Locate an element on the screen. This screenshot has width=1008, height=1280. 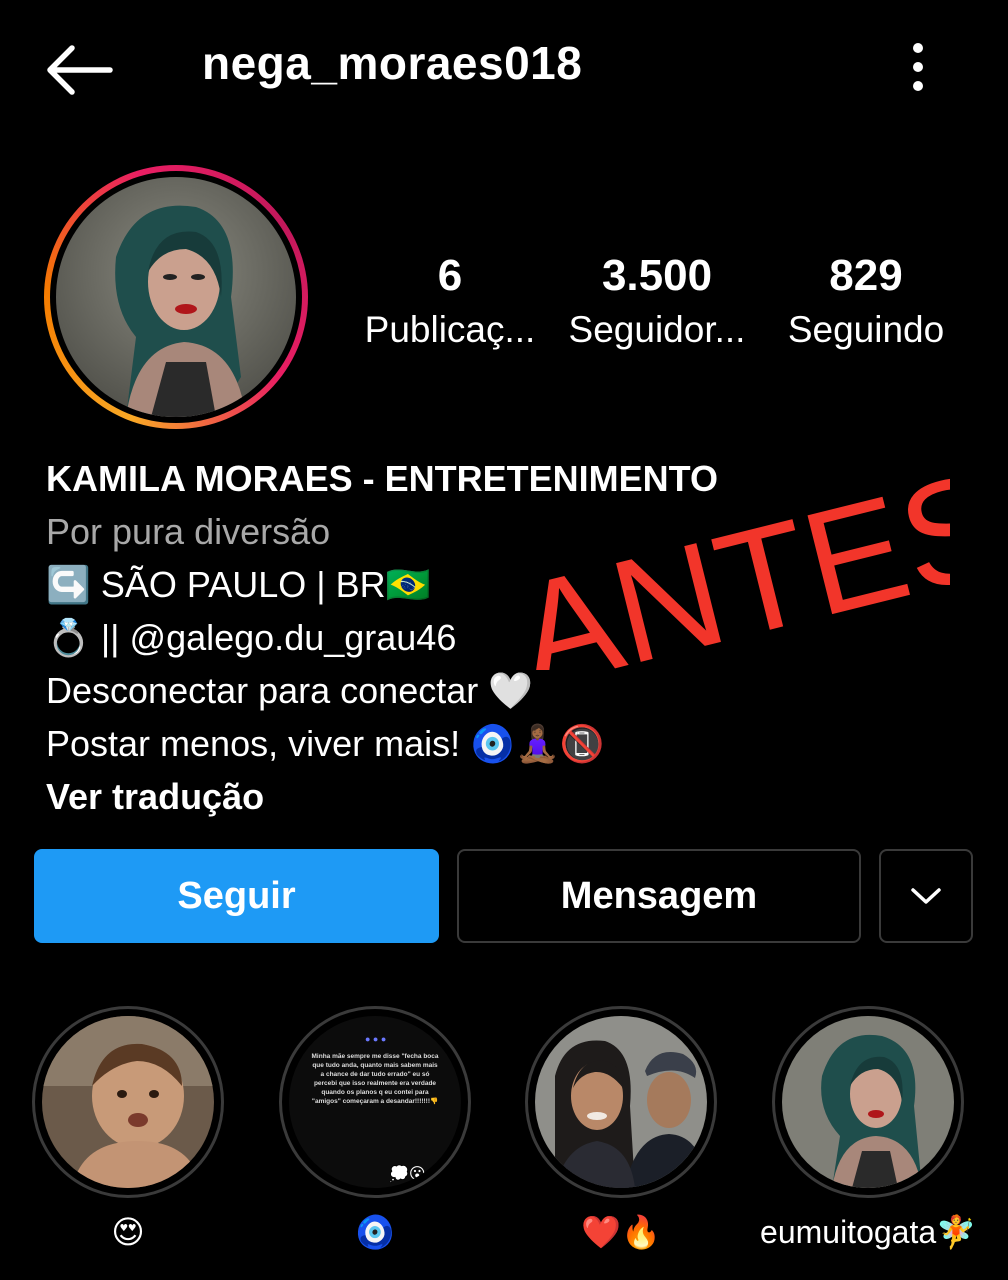
top-bar: nega_moraes018 is located at coordinates (504, 70).